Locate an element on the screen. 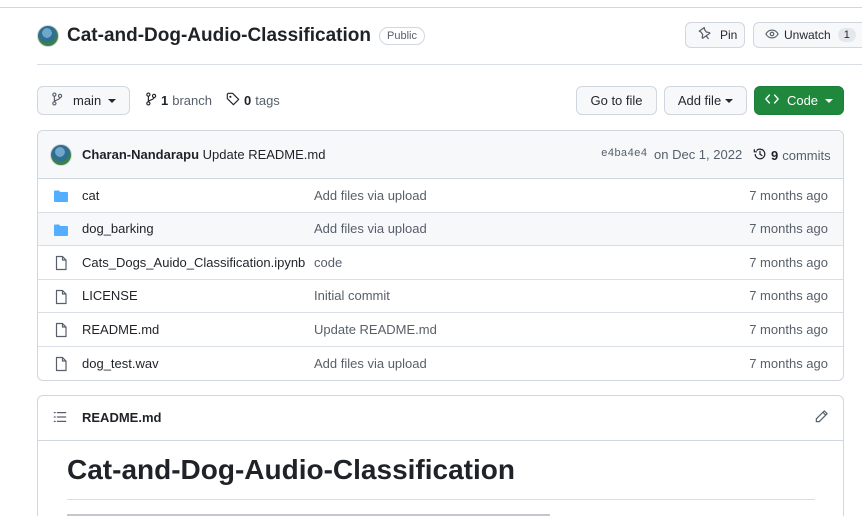 This screenshot has height=516, width=862. code-label: Code is located at coordinates (802, 100).